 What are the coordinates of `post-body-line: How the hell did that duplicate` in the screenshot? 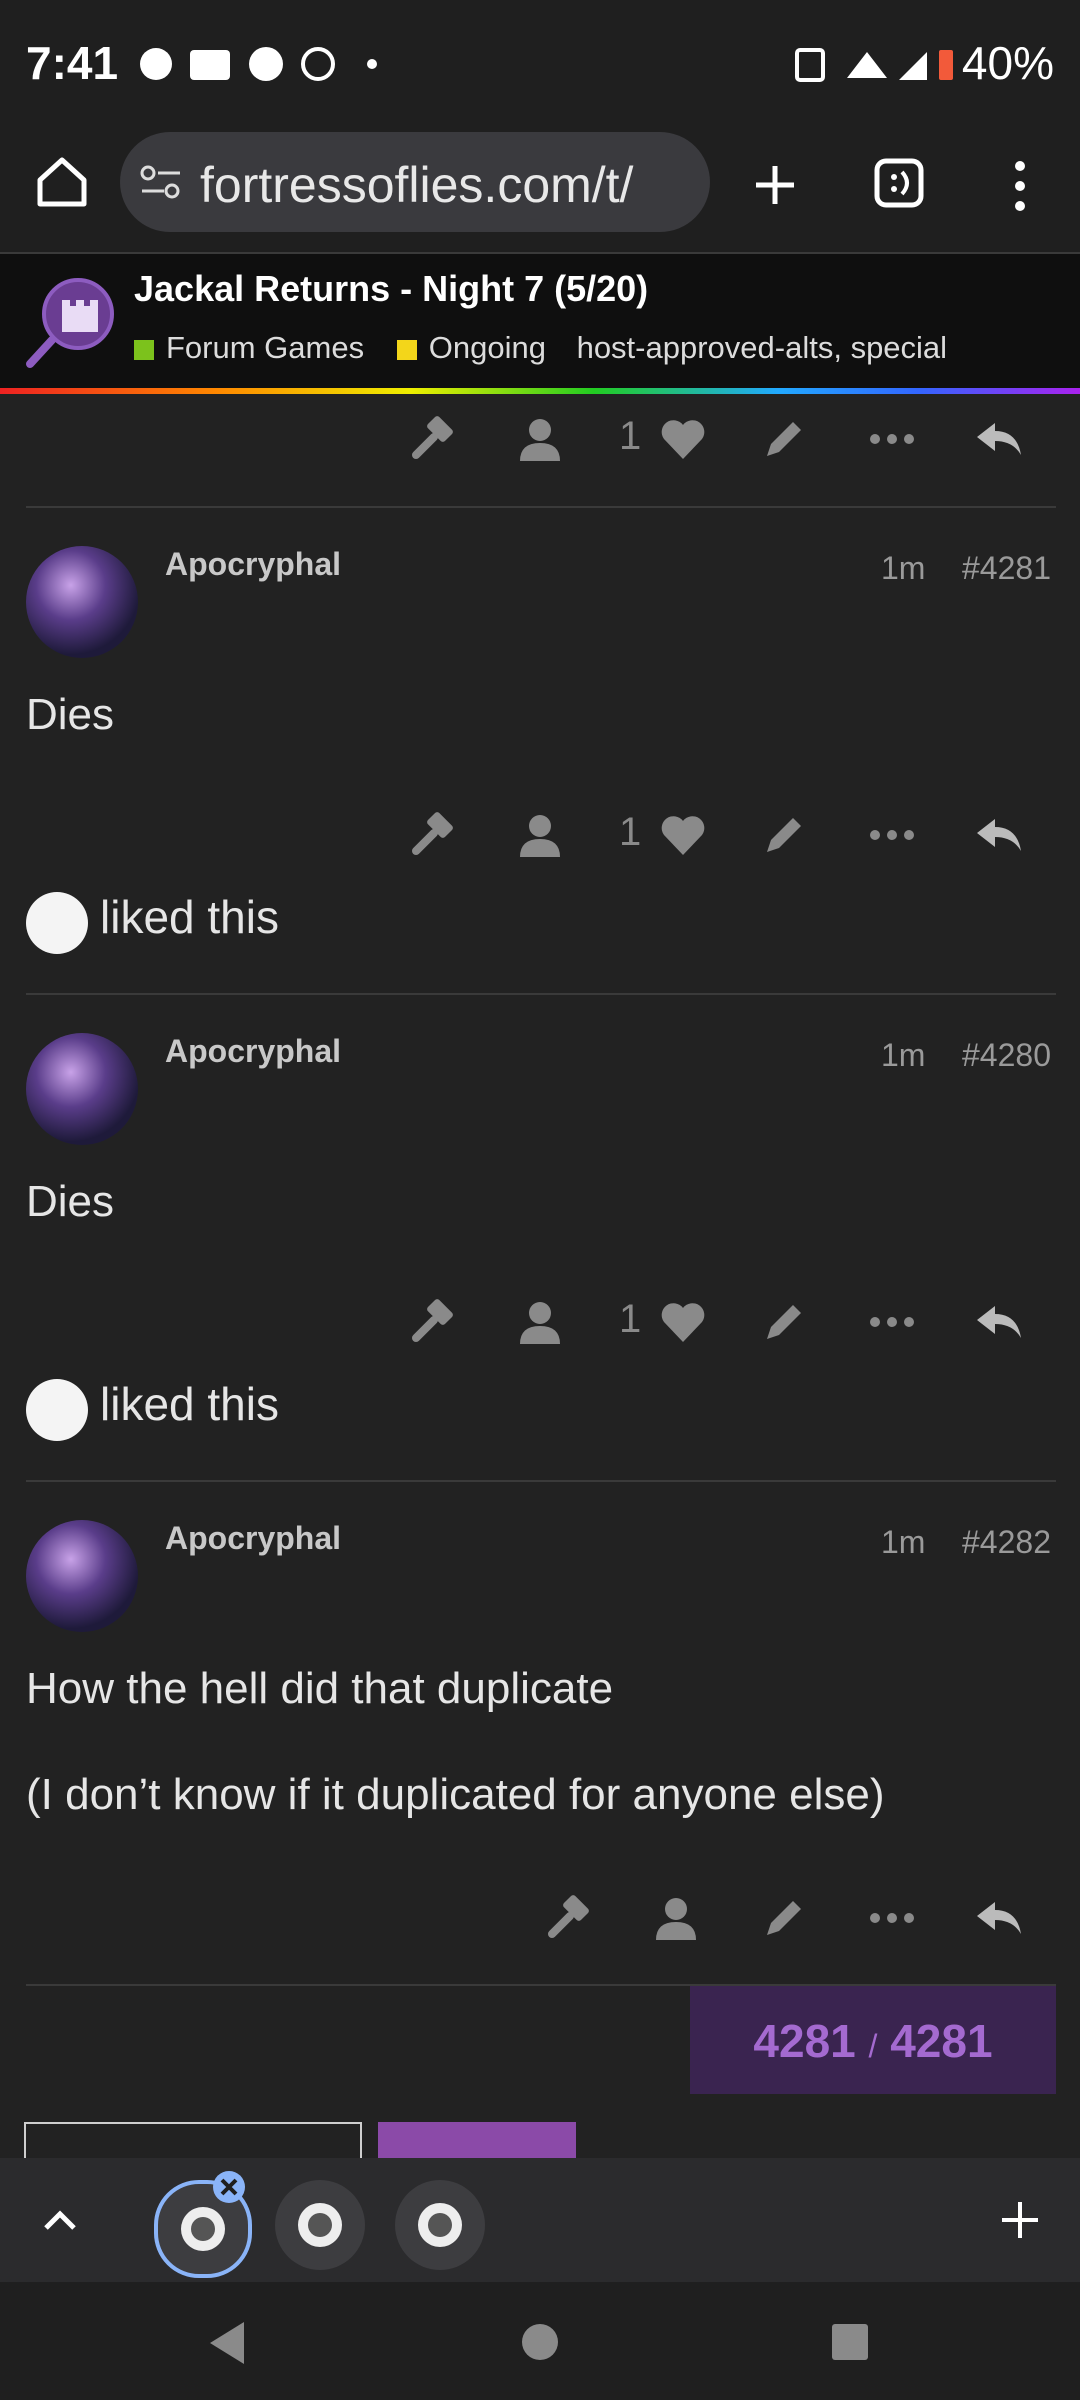 It's located at (320, 1688).